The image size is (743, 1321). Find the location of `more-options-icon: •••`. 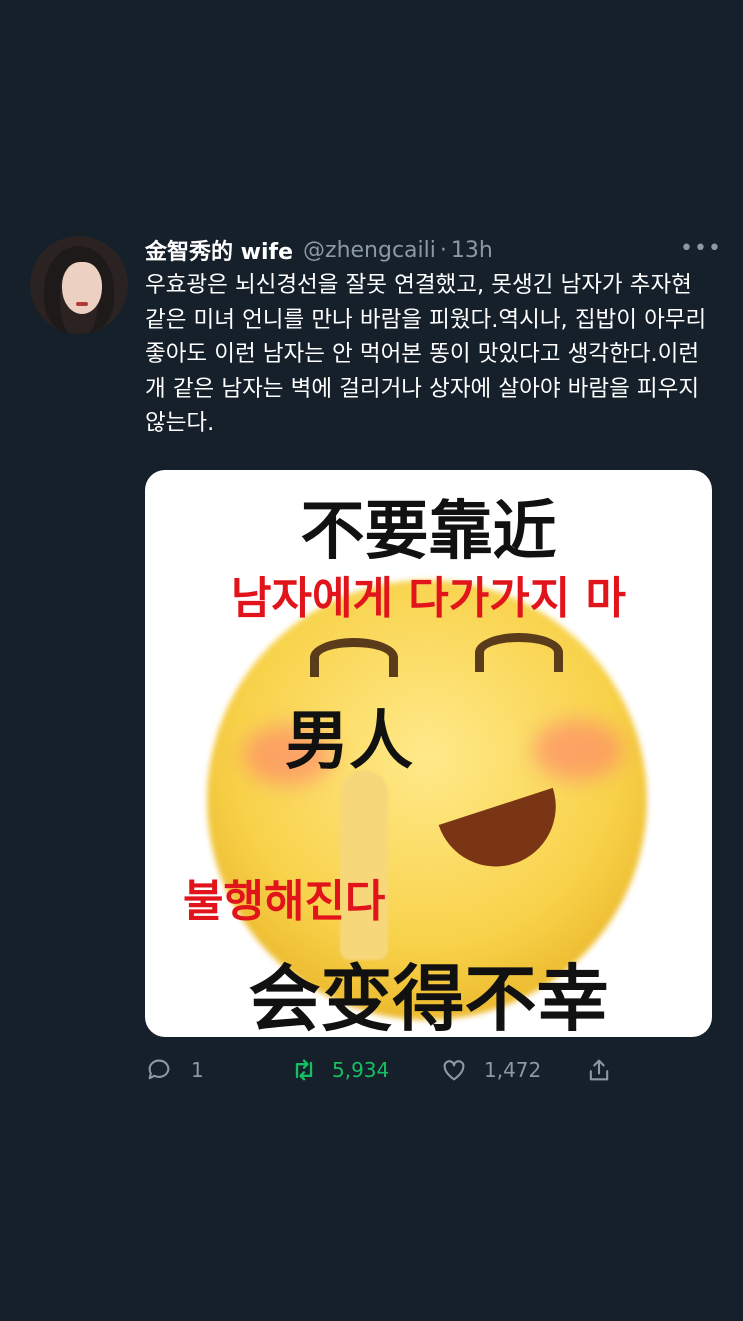

more-options-icon: ••• is located at coordinates (701, 248).